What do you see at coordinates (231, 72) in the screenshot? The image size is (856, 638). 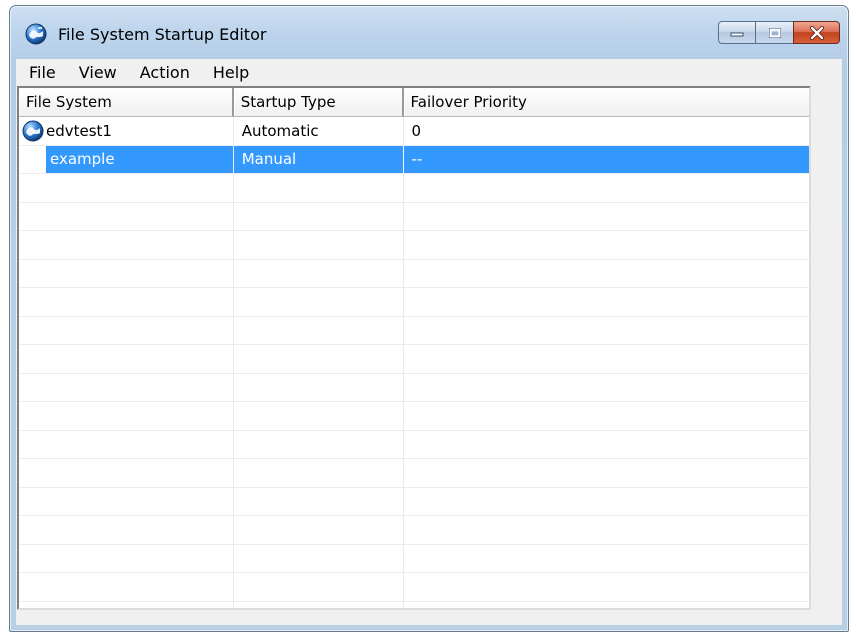 I see `menu-help: Help` at bounding box center [231, 72].